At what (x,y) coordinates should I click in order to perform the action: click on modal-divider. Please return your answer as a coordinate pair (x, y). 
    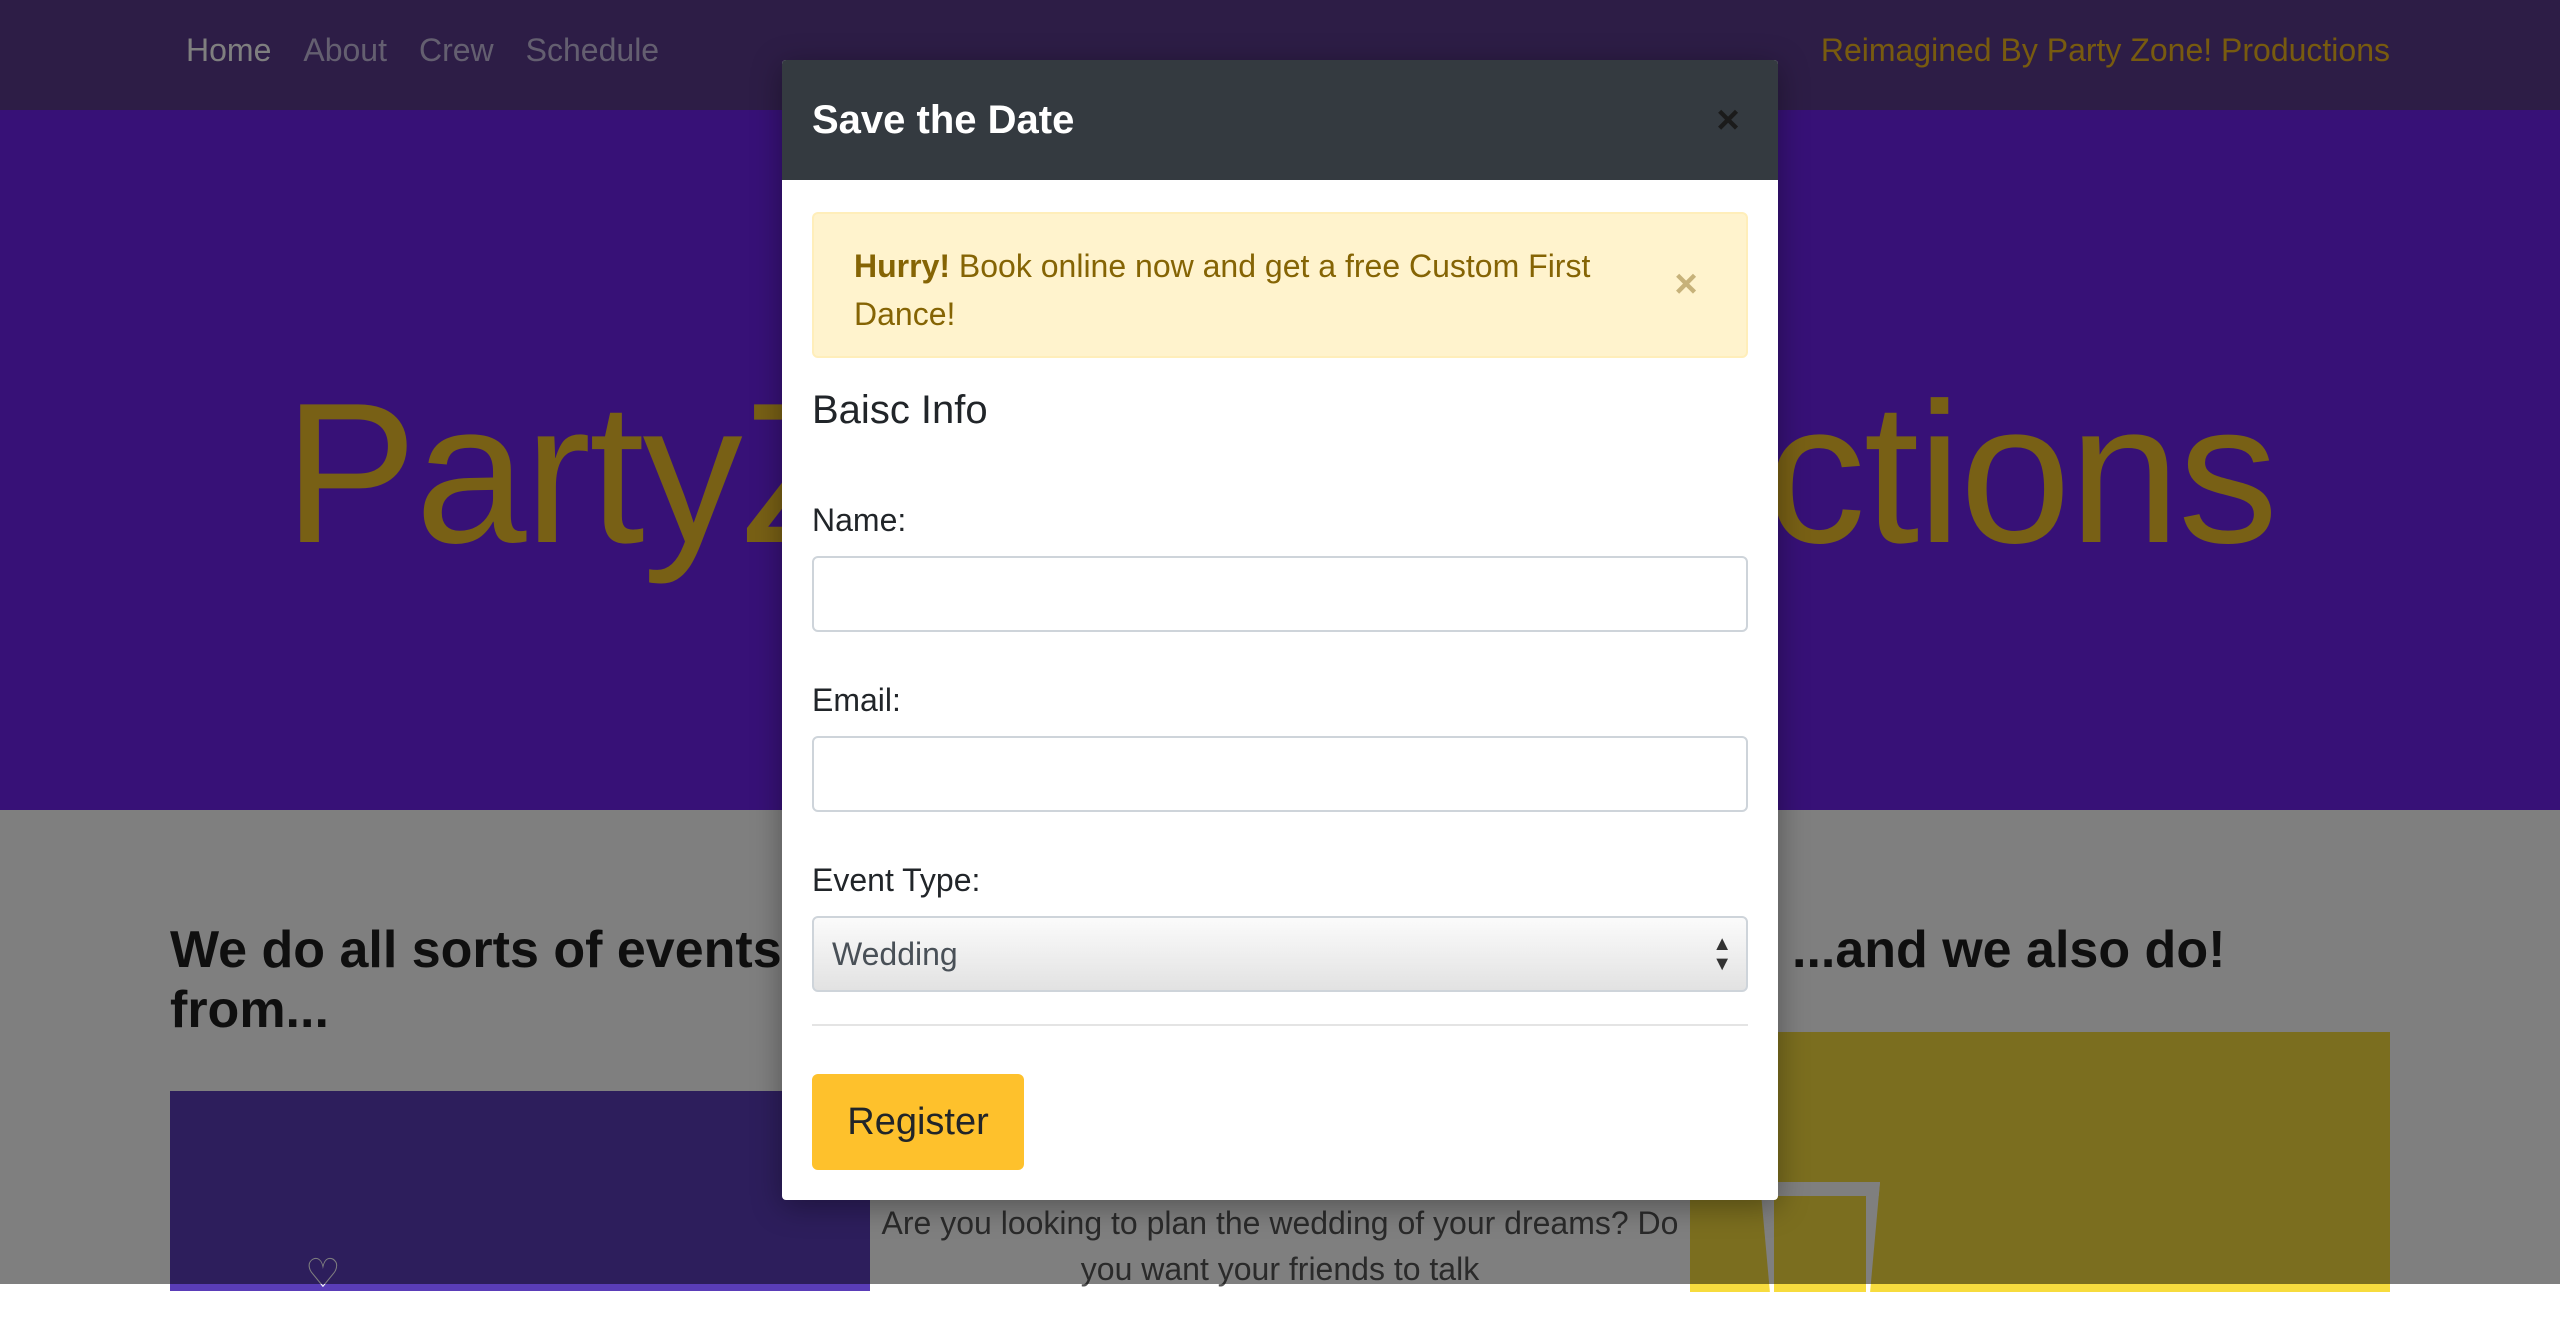
    Looking at the image, I should click on (1280, 1025).